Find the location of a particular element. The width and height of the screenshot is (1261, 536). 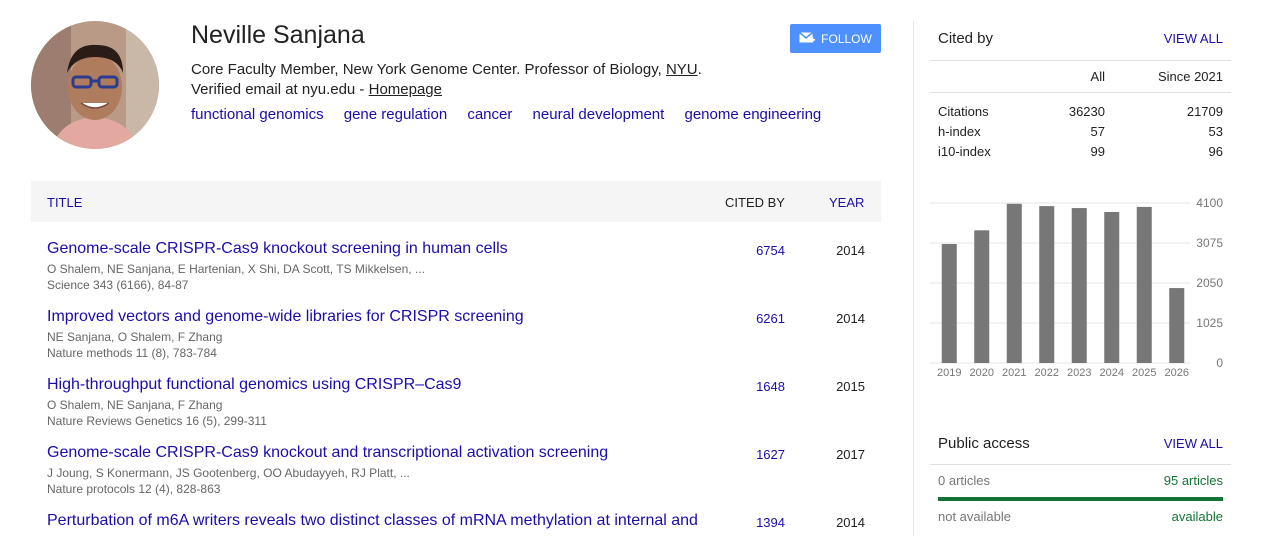

interest-link: neural development is located at coordinates (599, 114).